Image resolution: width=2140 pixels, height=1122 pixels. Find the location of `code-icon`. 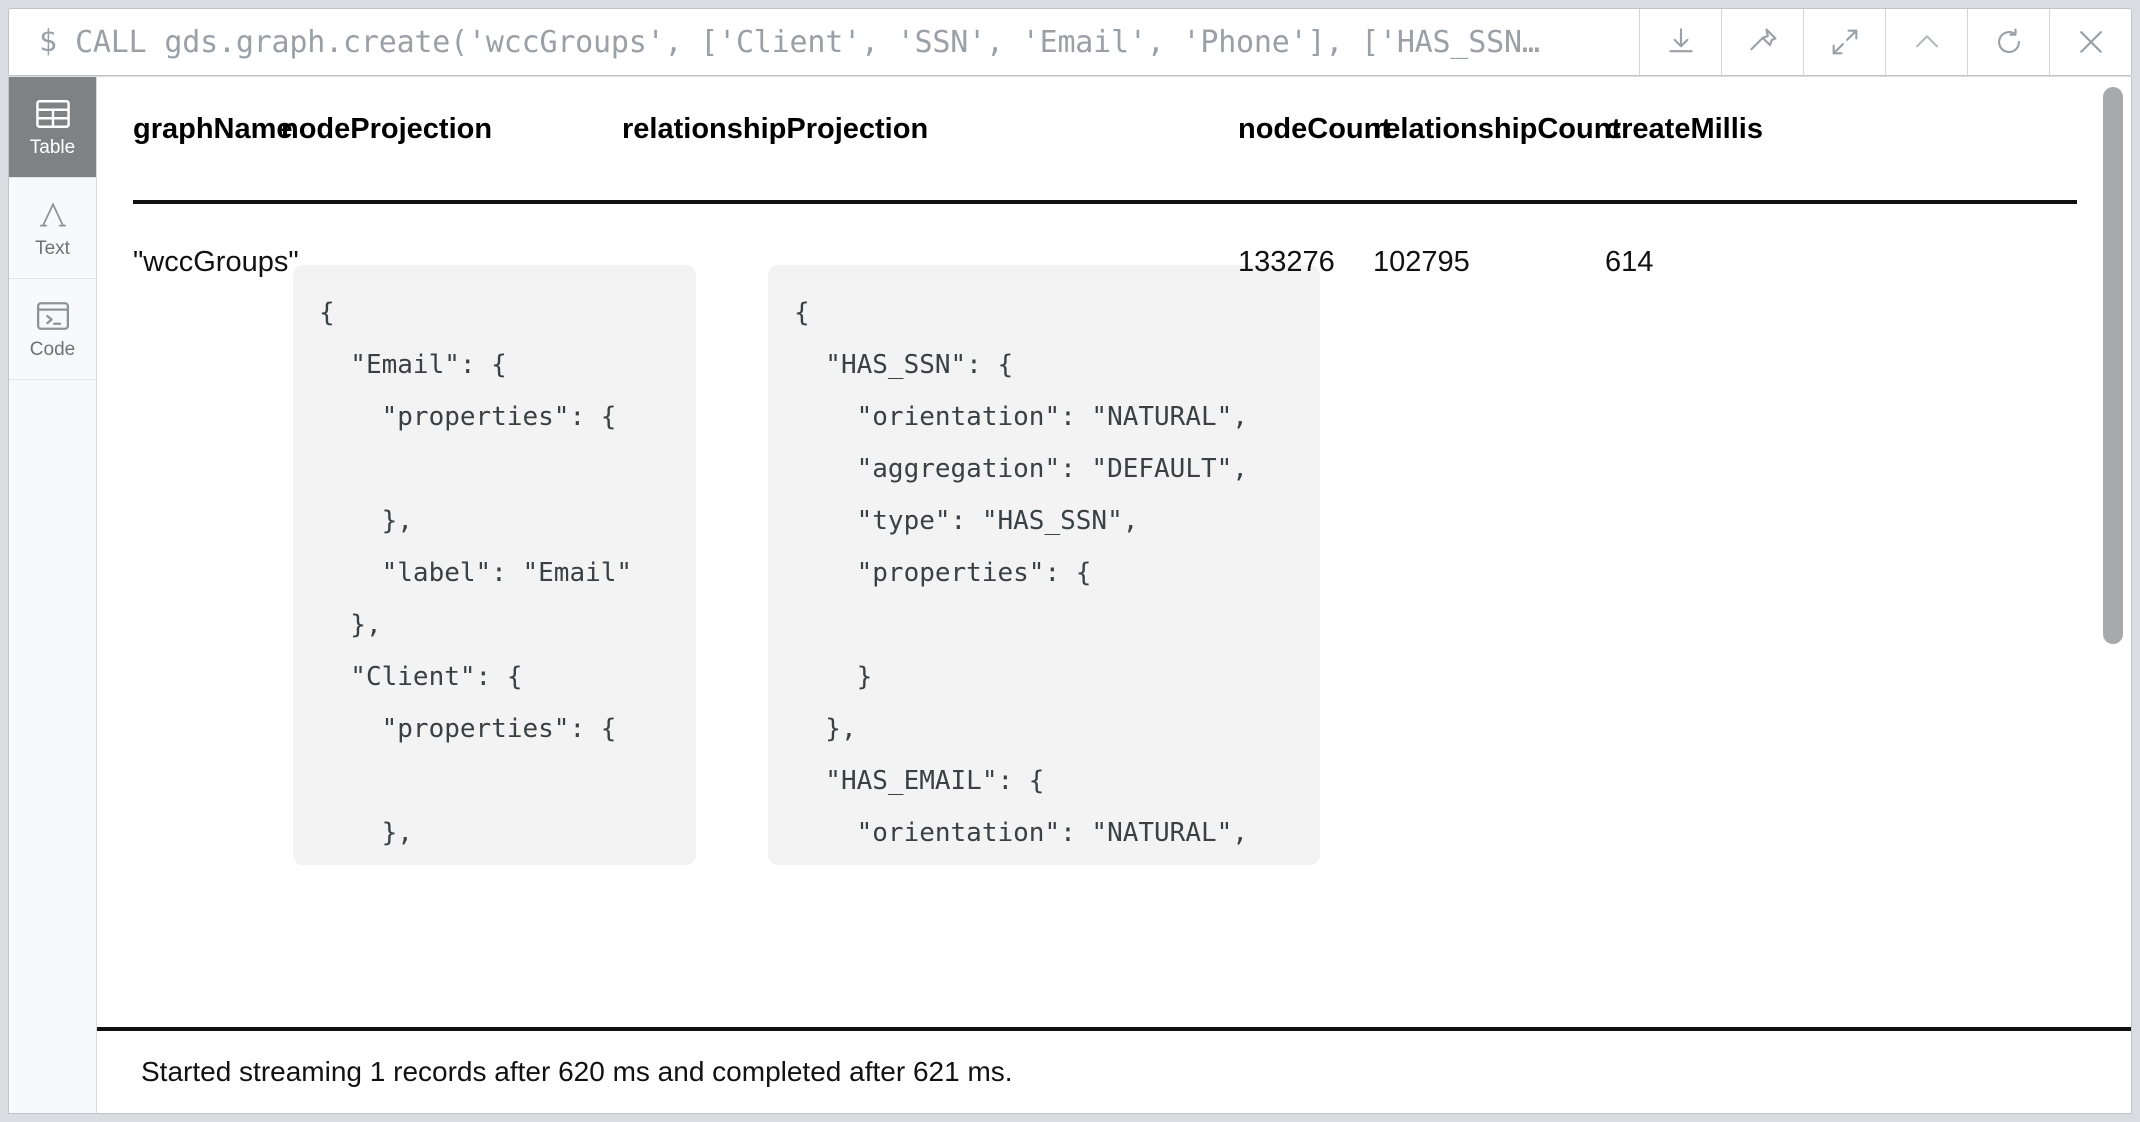

code-icon is located at coordinates (53, 316).